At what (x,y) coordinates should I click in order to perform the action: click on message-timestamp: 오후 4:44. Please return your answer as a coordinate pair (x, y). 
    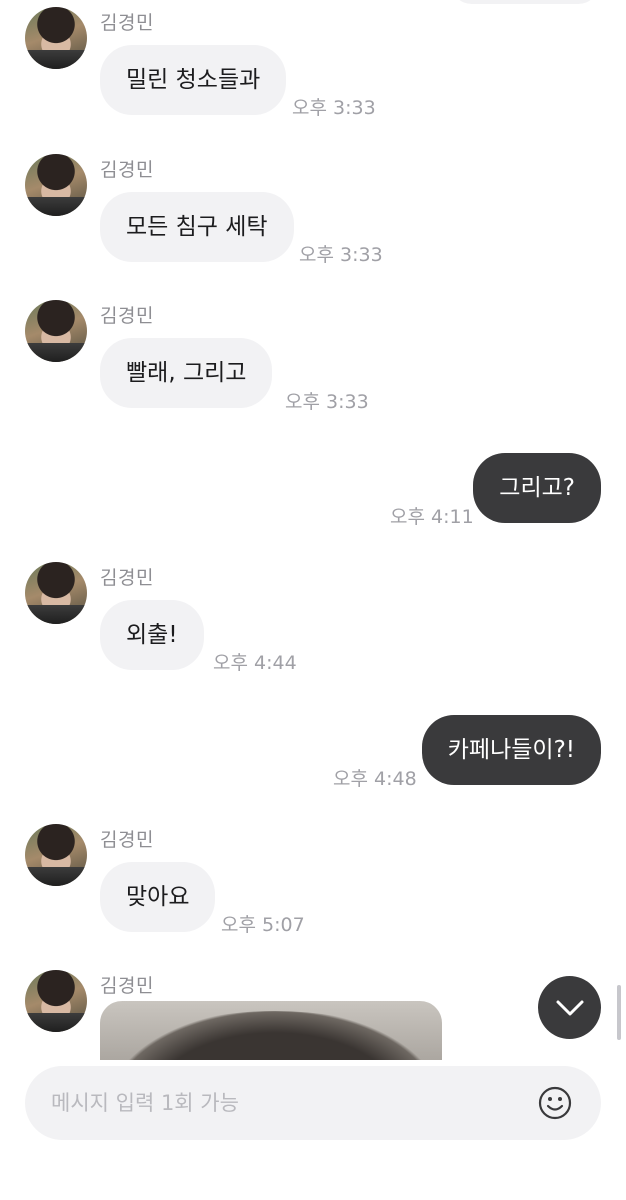
    Looking at the image, I should click on (255, 663).